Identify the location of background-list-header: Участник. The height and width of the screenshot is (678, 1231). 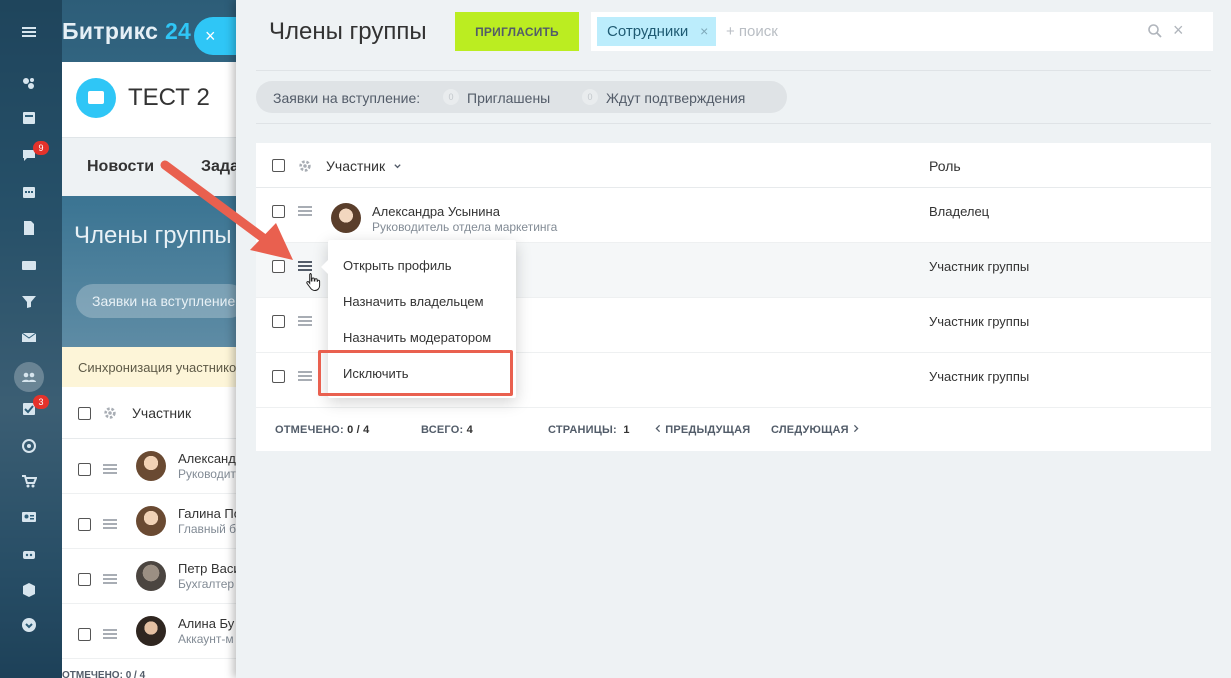
(149, 413).